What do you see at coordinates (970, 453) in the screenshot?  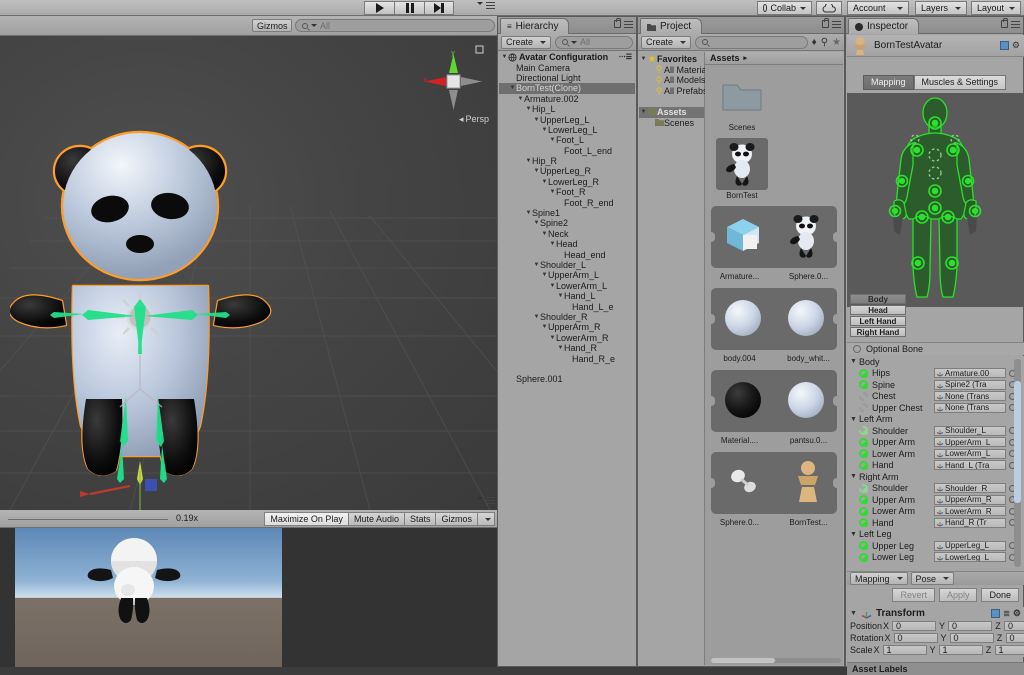 I see `bone-object-field: LowerArm_L` at bounding box center [970, 453].